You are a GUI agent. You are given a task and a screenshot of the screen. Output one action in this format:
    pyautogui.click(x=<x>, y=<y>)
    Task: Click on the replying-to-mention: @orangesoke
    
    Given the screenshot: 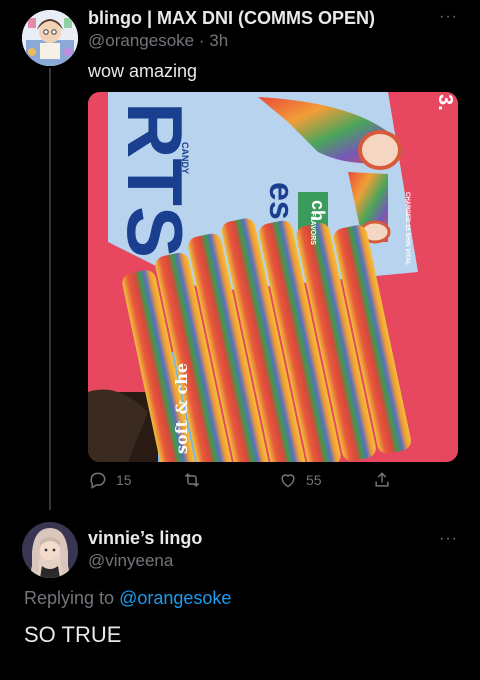 What is the action you would take?
    pyautogui.click(x=175, y=598)
    